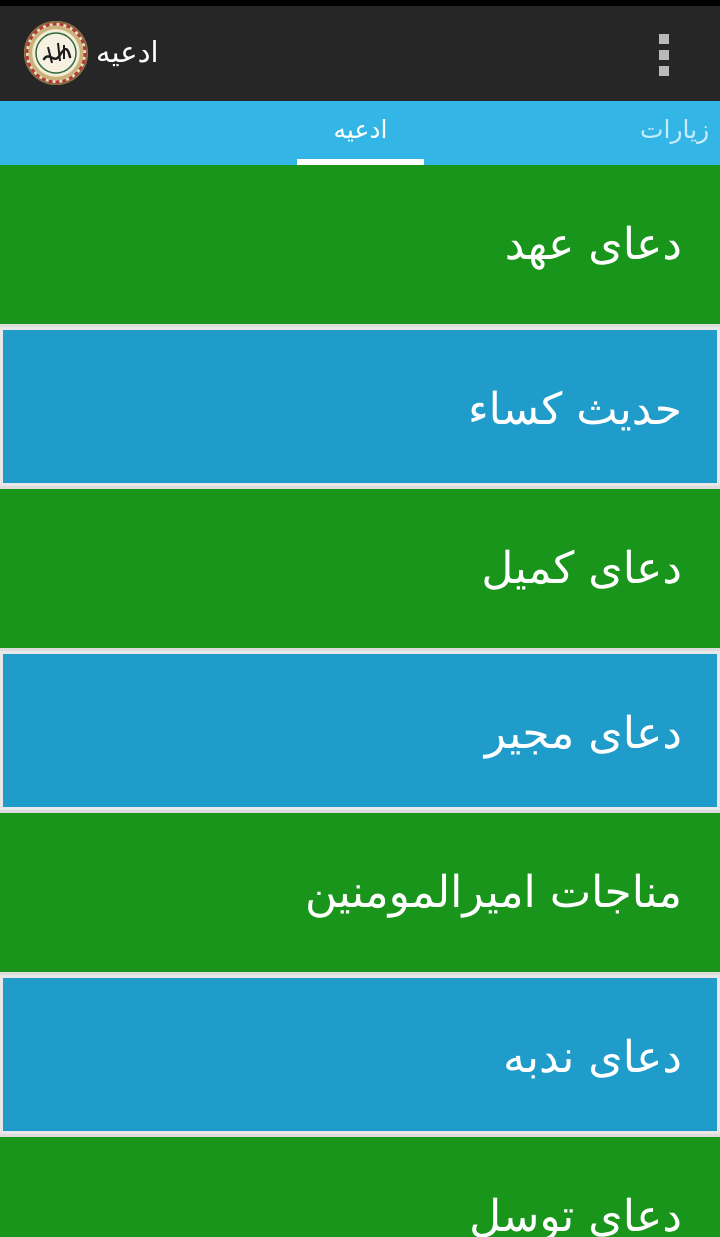 This screenshot has width=720, height=1237. I want to click on list-item: دعای ندبه, so click(360, 1054).